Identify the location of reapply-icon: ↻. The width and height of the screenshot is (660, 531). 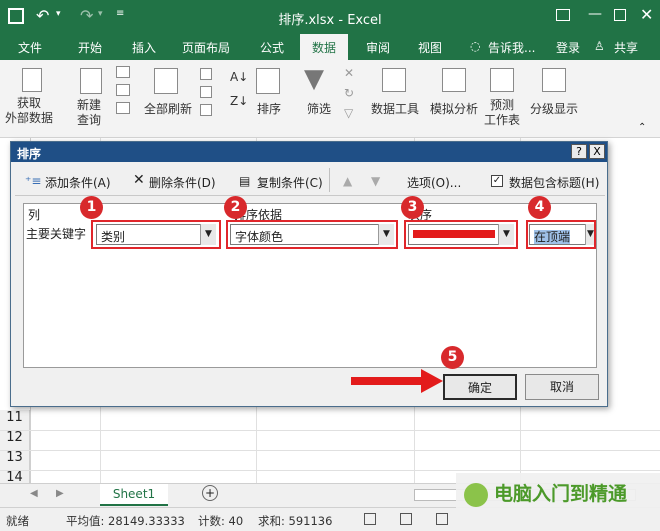
(349, 93).